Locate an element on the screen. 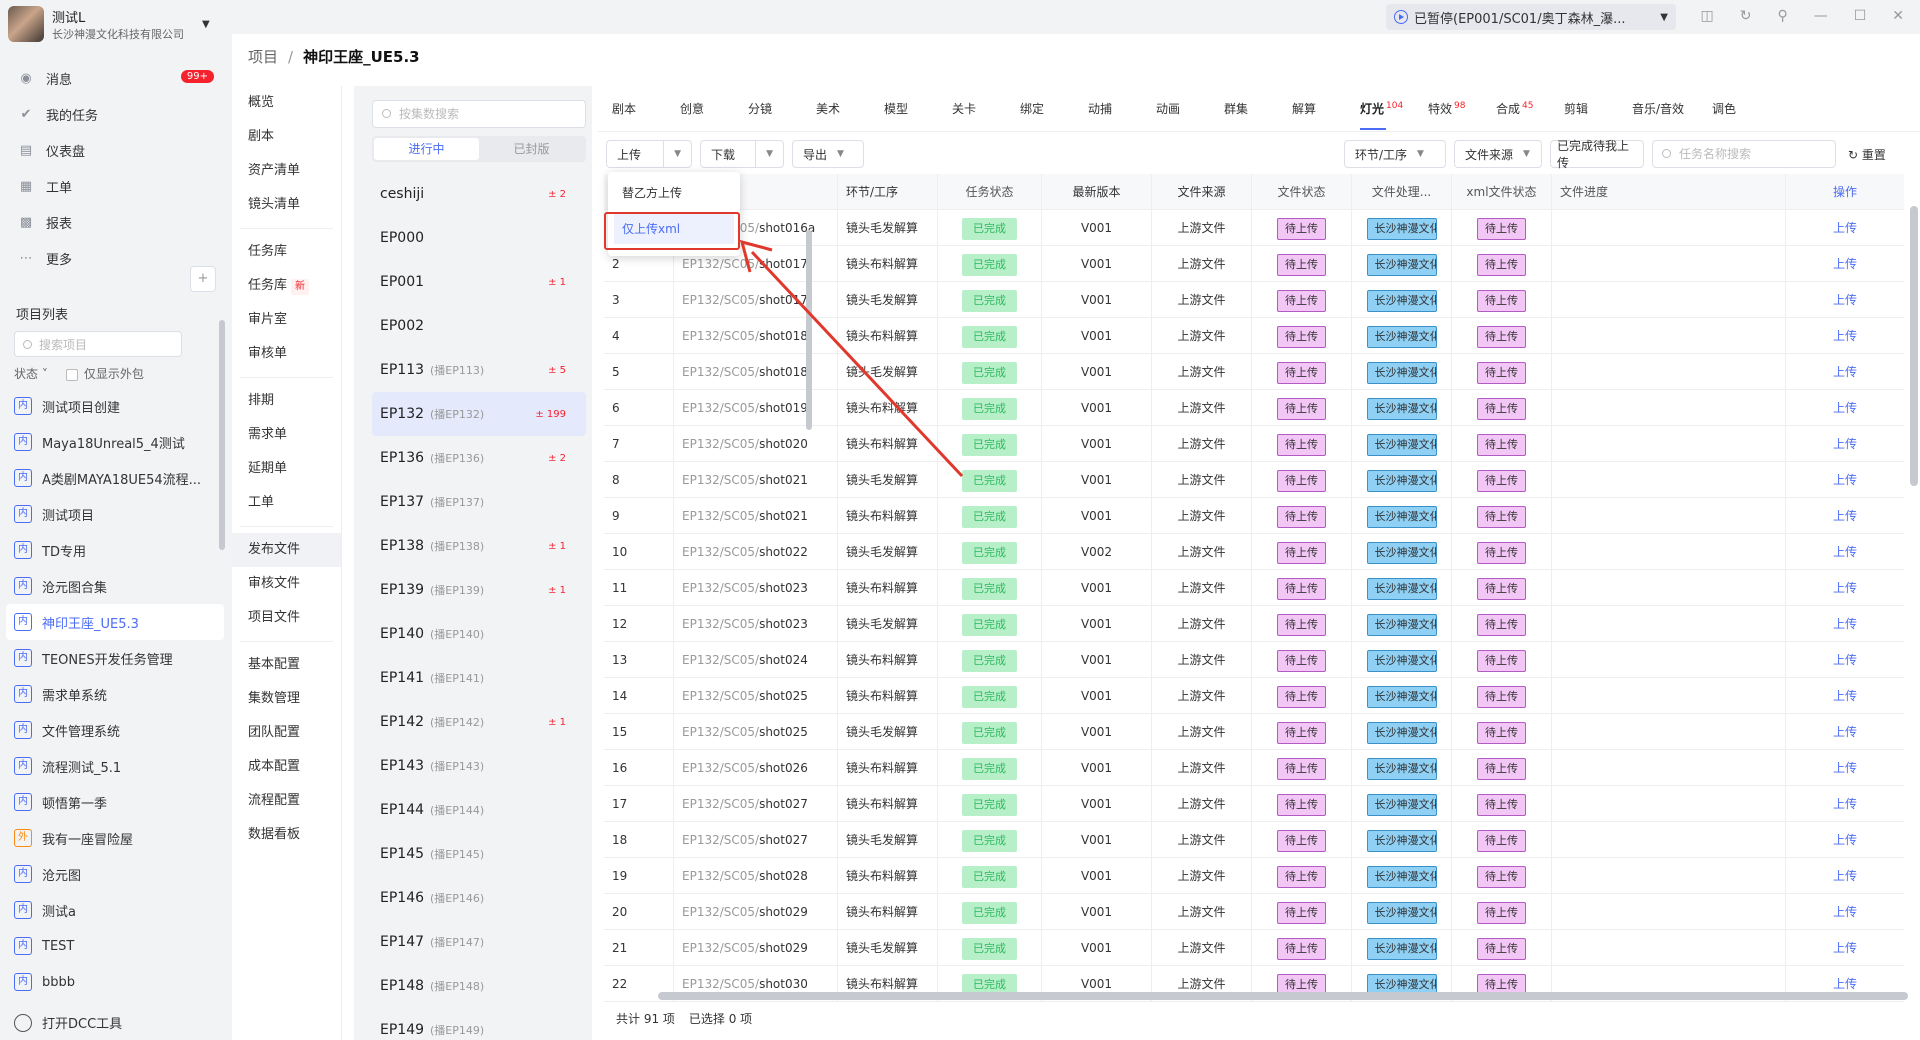 The width and height of the screenshot is (1920, 1040). episode-item: EP138 (播EP138) ± 1 is located at coordinates (479, 546).